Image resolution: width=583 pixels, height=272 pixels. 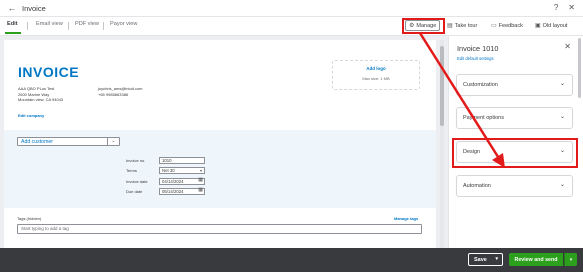 What do you see at coordinates (442, 86) in the screenshot?
I see `scrollbar-thumb` at bounding box center [442, 86].